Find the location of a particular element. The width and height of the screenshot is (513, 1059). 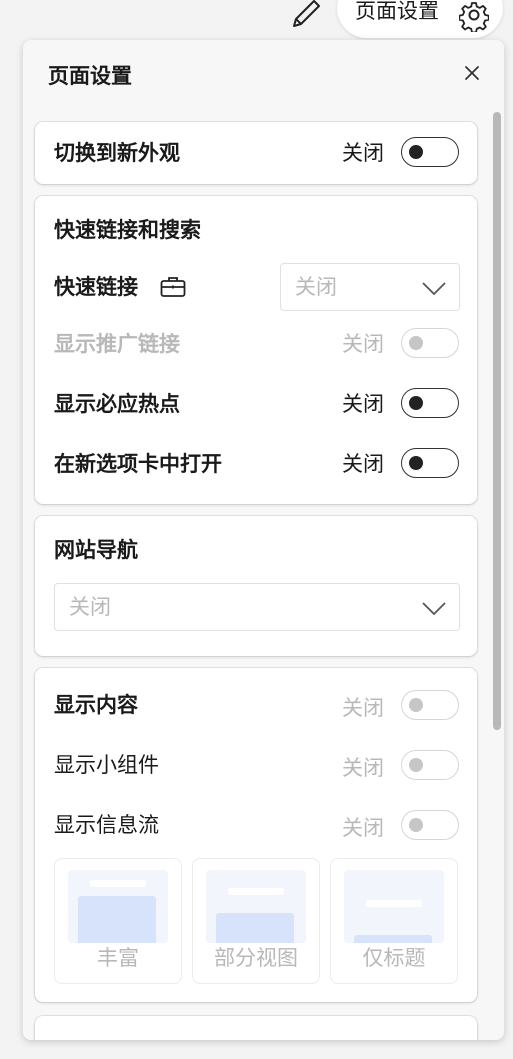

hot-topics-state: 关闭 is located at coordinates (363, 404).